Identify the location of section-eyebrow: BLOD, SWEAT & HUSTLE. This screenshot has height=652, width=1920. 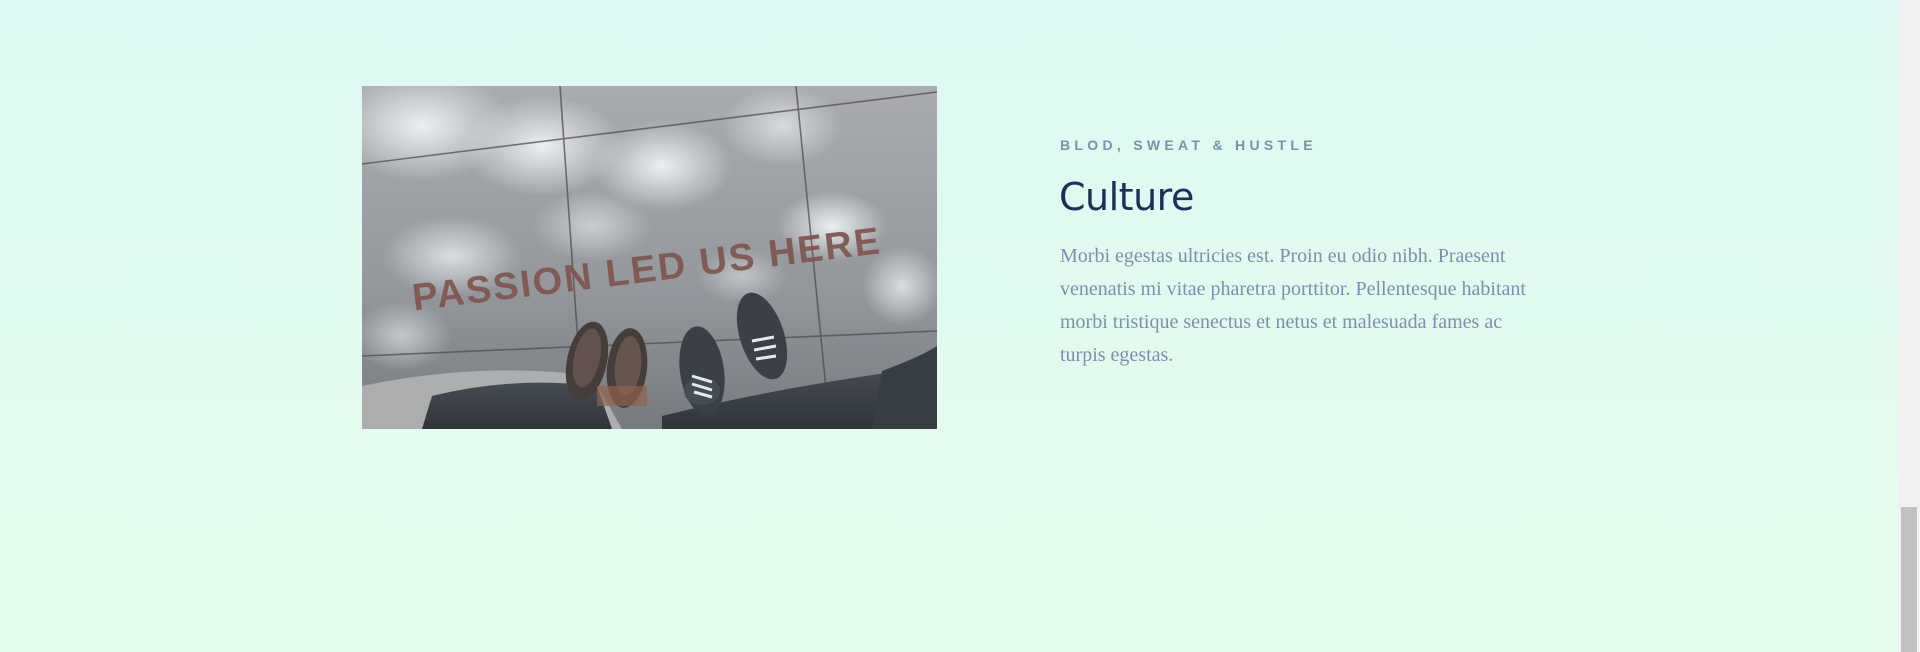
(1188, 145).